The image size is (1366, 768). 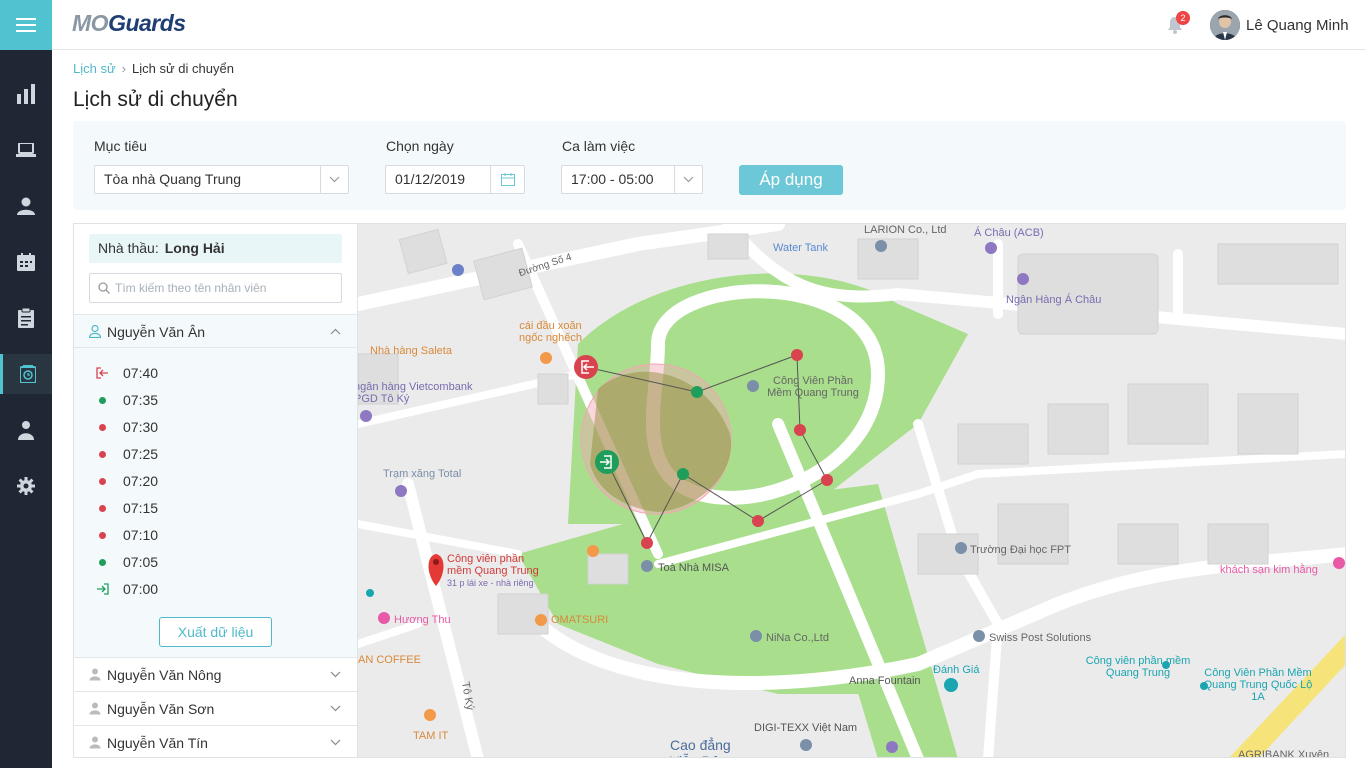 I want to click on date-field: 01/12/2019, so click(x=455, y=179).